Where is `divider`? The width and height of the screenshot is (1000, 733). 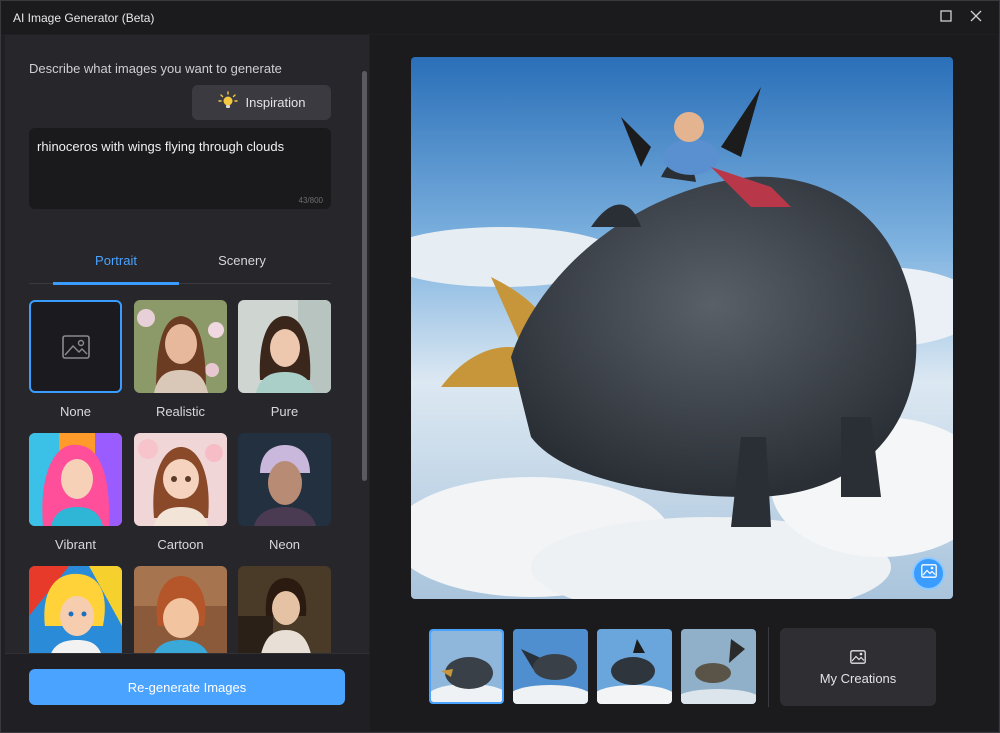 divider is located at coordinates (768, 667).